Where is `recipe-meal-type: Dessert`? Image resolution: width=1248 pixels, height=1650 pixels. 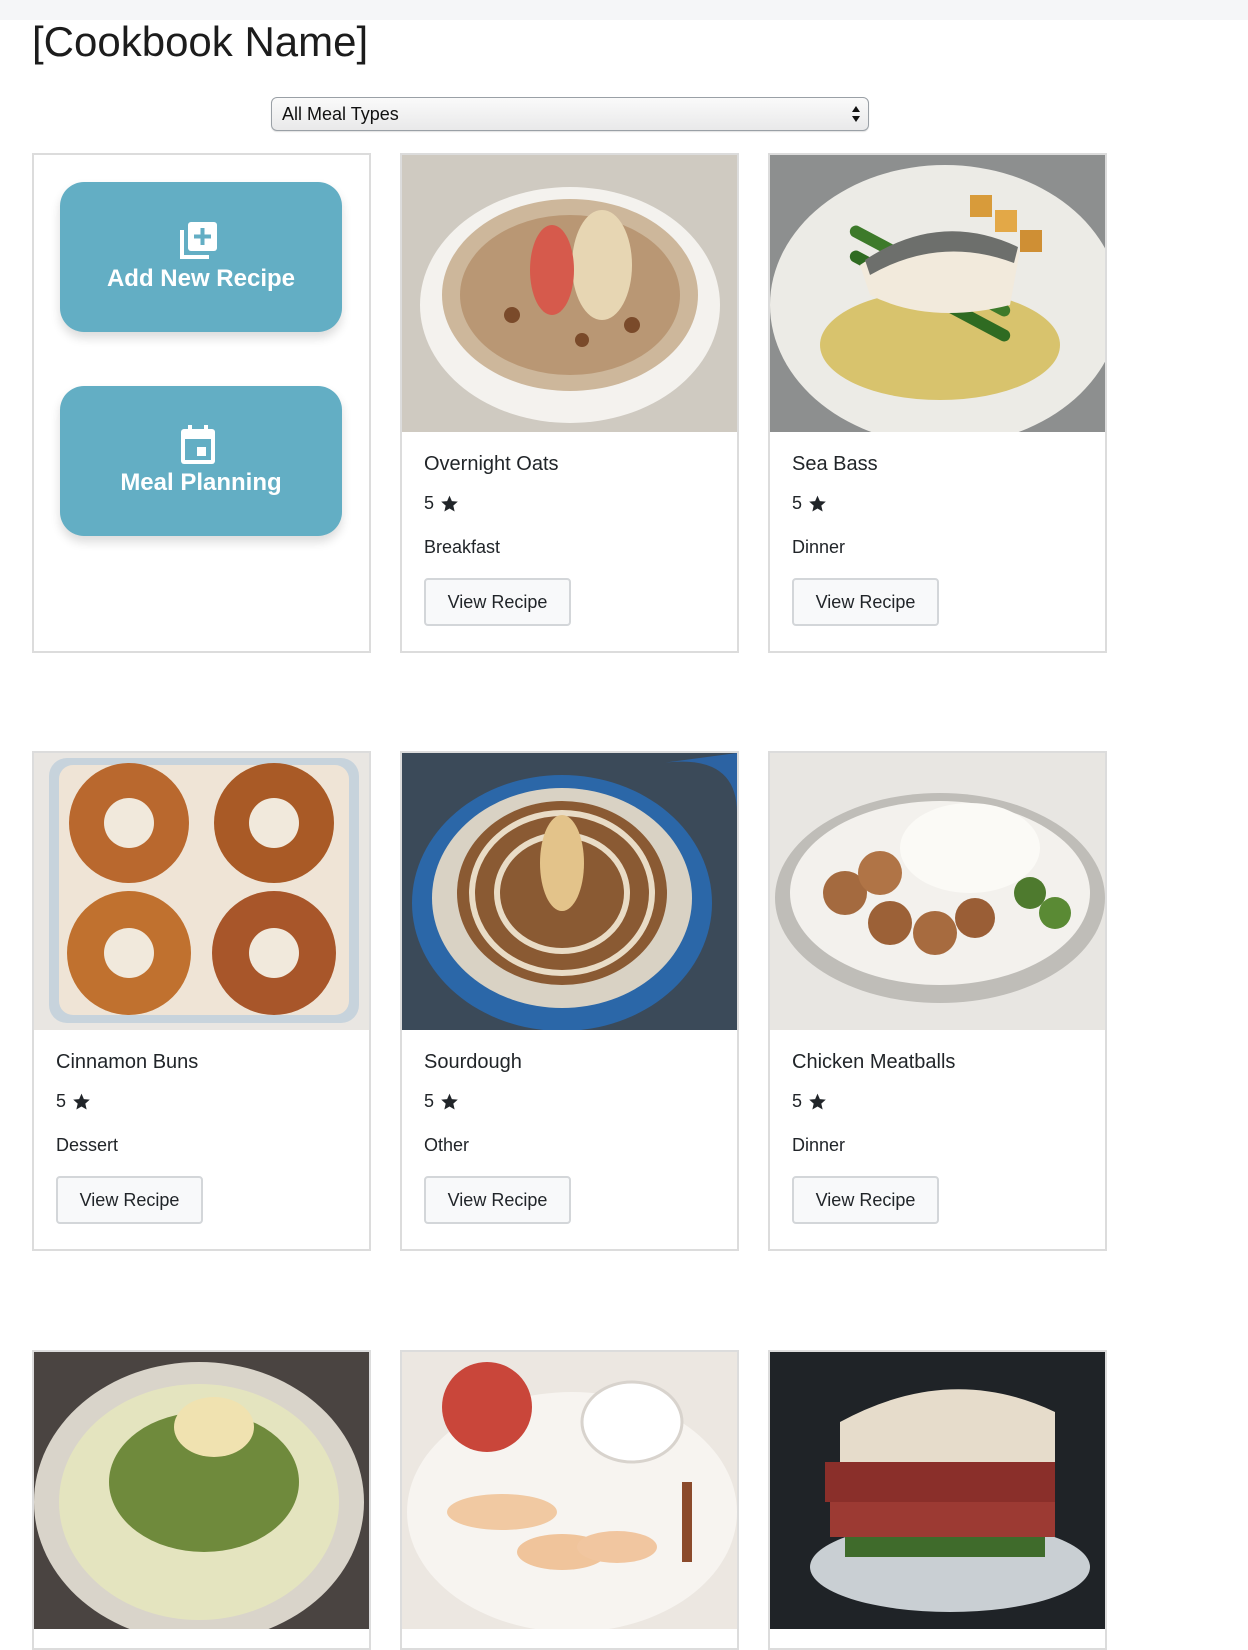 recipe-meal-type: Dessert is located at coordinates (87, 1145).